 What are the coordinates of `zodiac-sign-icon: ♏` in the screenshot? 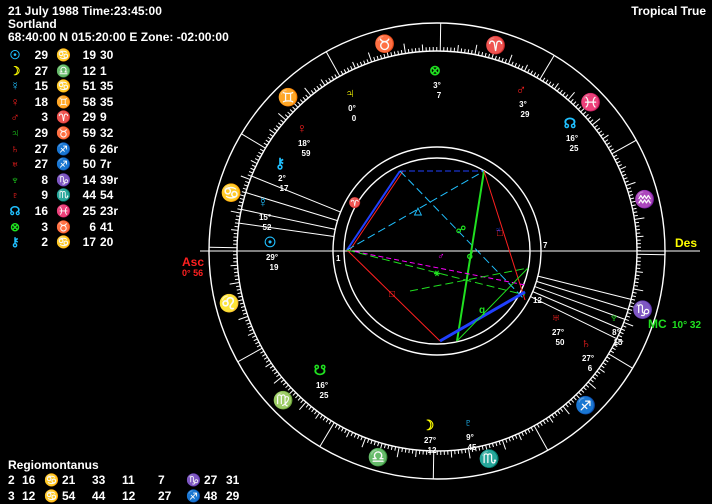 It's located at (488, 459).